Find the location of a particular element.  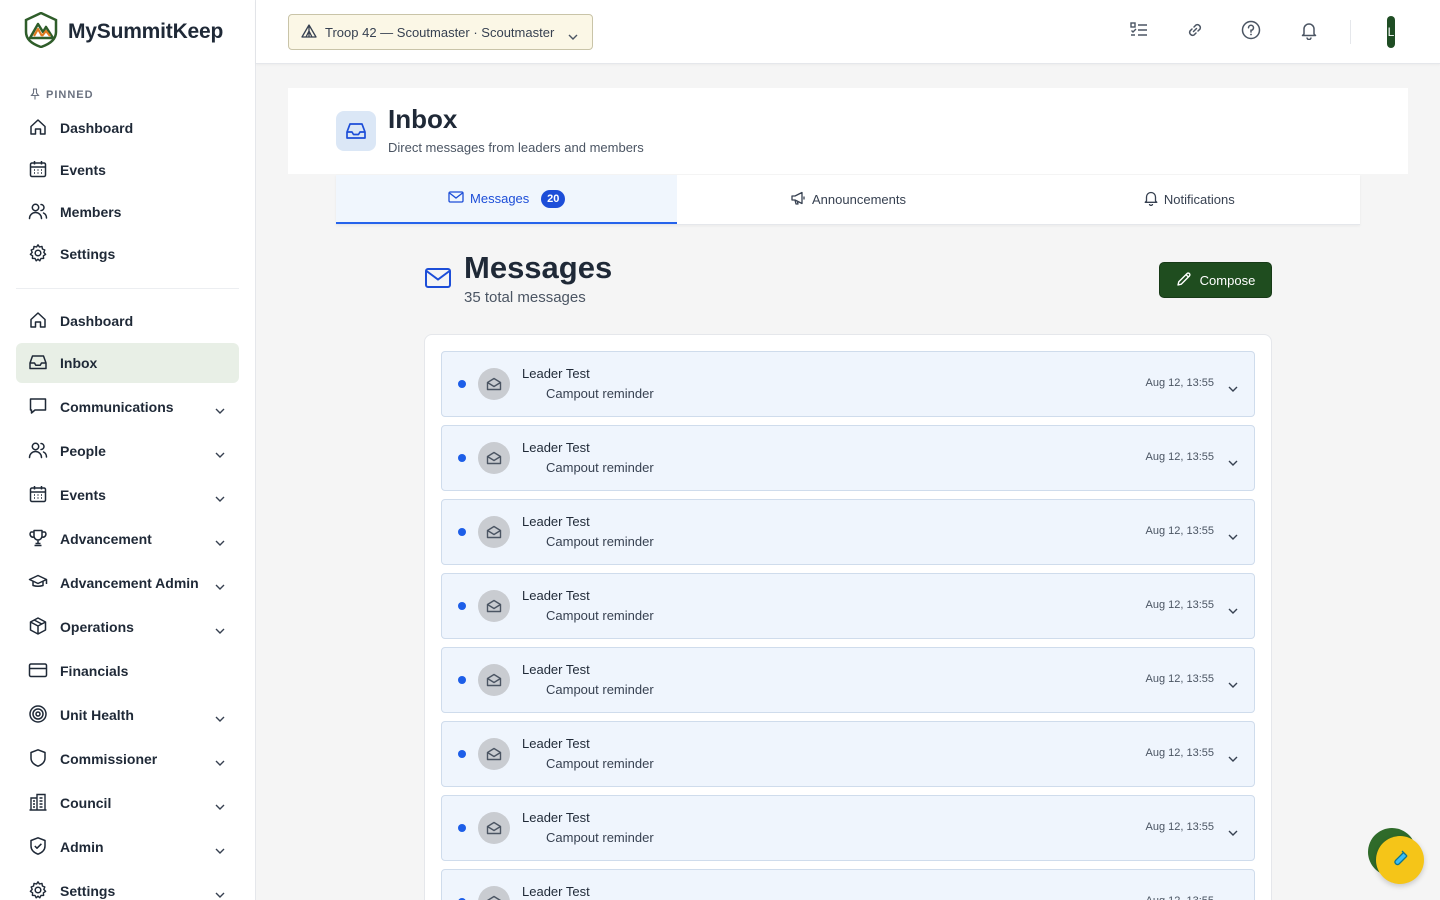

messages-title: Messages is located at coordinates (538, 267).